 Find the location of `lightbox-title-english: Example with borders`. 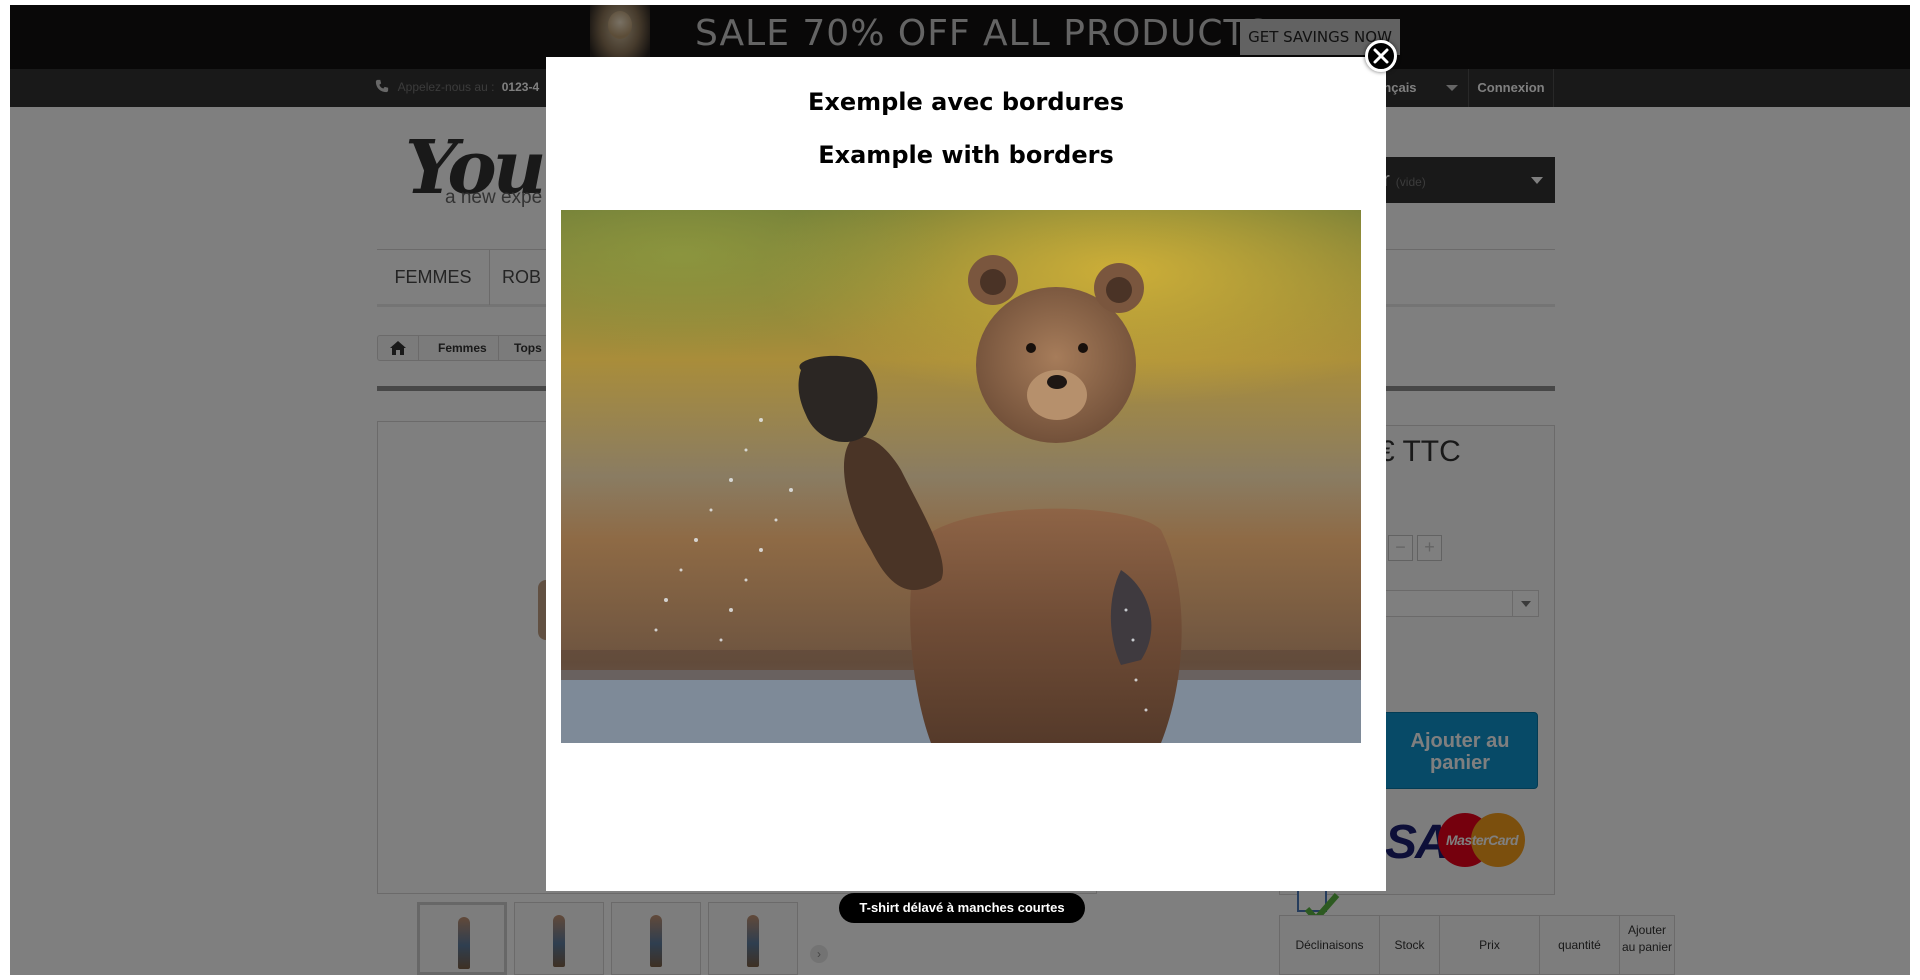

lightbox-title-english: Example with borders is located at coordinates (966, 155).